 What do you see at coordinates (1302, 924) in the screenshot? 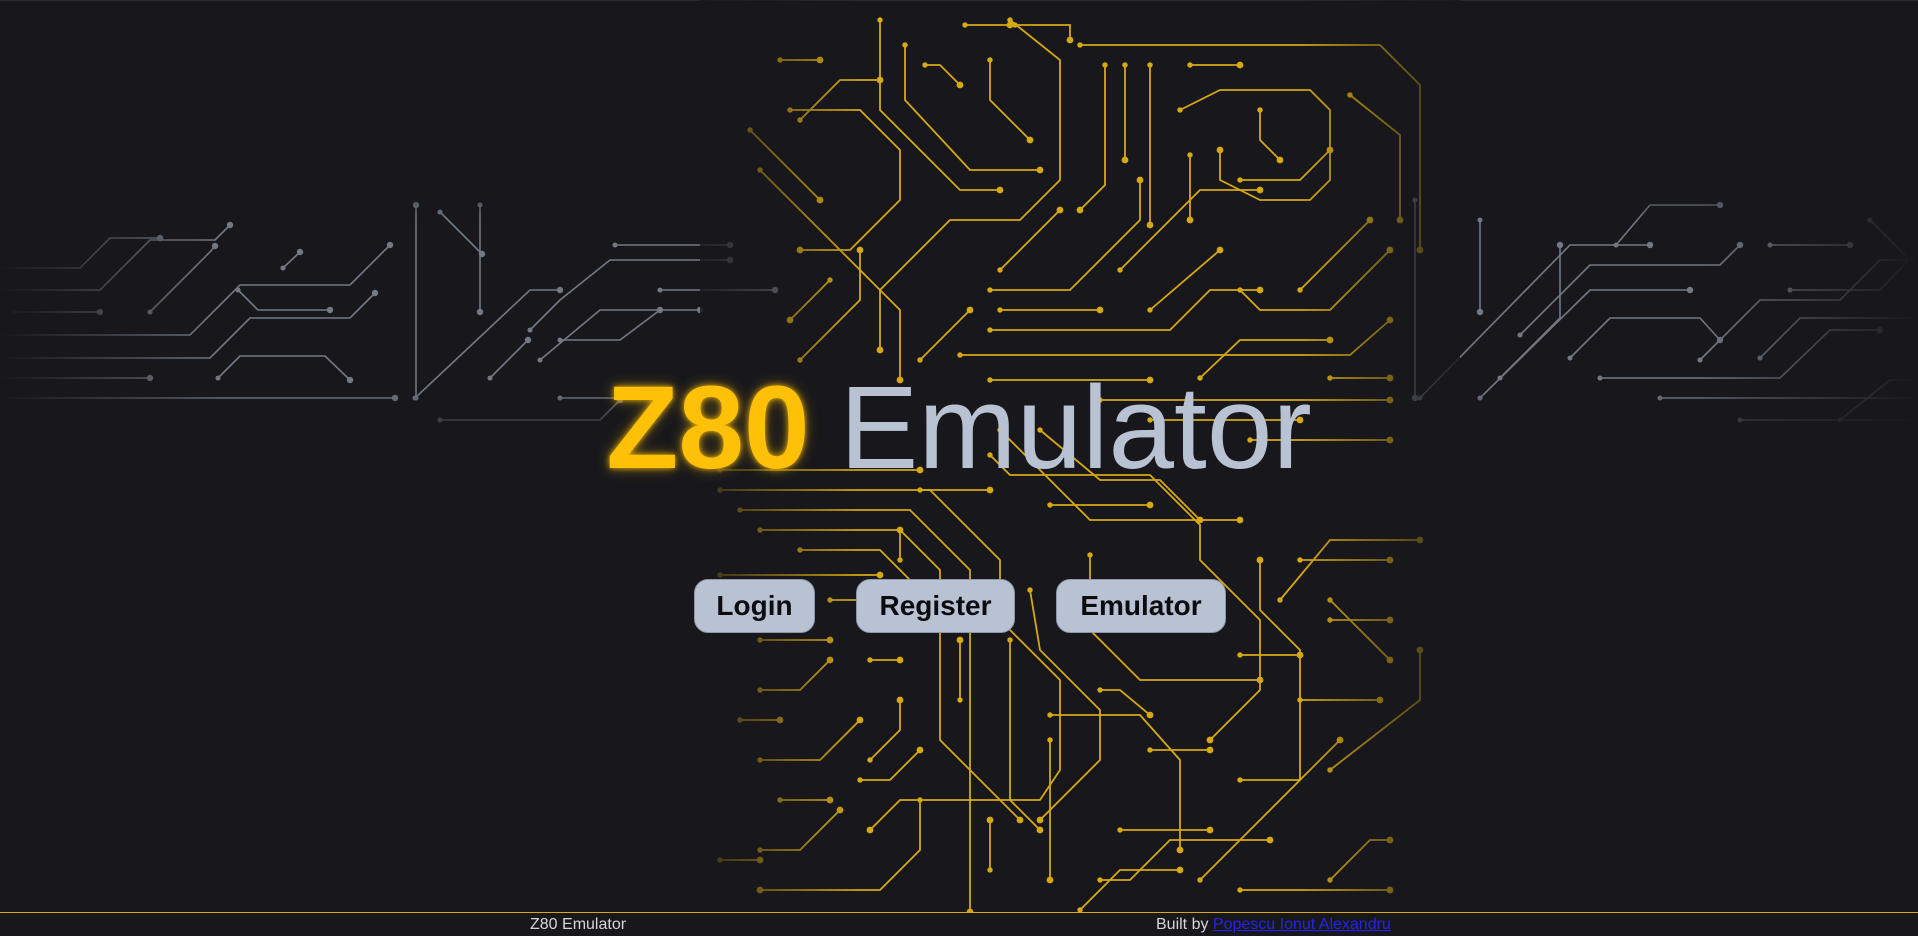
I see `author-link: Popescu Ionut Alexandru` at bounding box center [1302, 924].